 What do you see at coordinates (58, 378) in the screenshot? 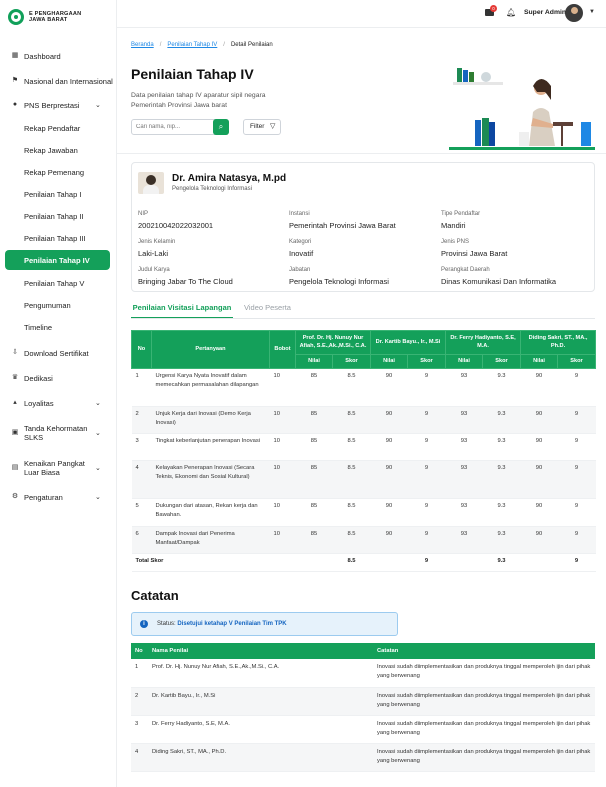
I see `sidebar-item-dedikasi: ♛ Dedikasi` at bounding box center [58, 378].